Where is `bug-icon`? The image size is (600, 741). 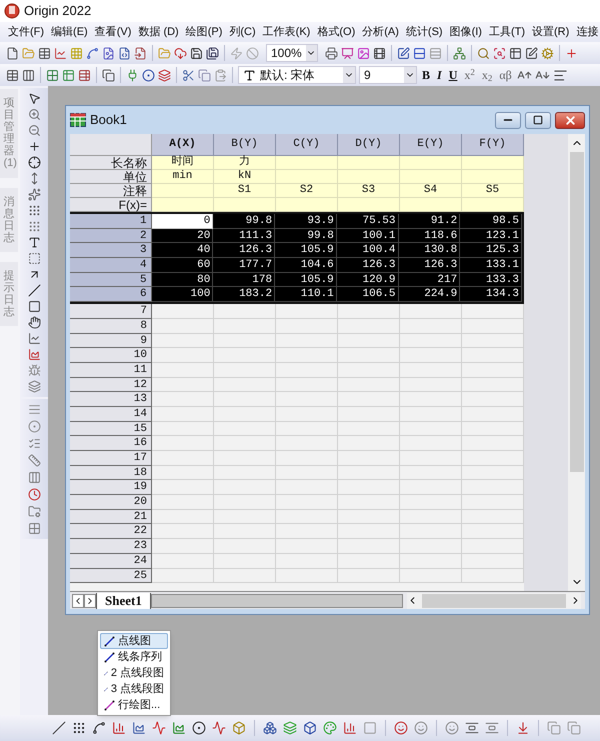
bug-icon is located at coordinates (34, 370).